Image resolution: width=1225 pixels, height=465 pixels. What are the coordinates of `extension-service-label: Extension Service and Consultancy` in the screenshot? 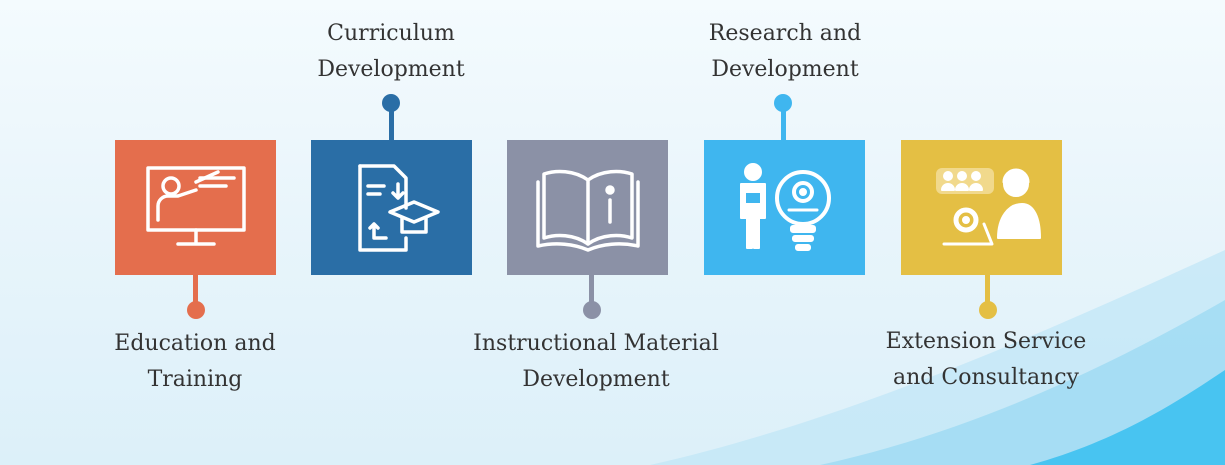 It's located at (986, 359).